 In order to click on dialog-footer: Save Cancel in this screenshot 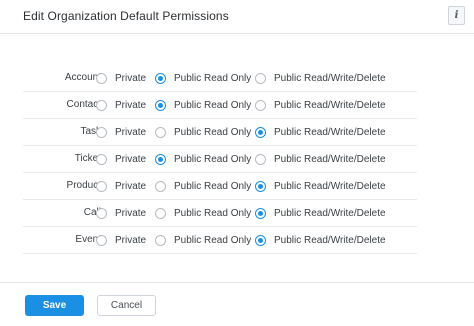, I will do `click(237, 304)`.